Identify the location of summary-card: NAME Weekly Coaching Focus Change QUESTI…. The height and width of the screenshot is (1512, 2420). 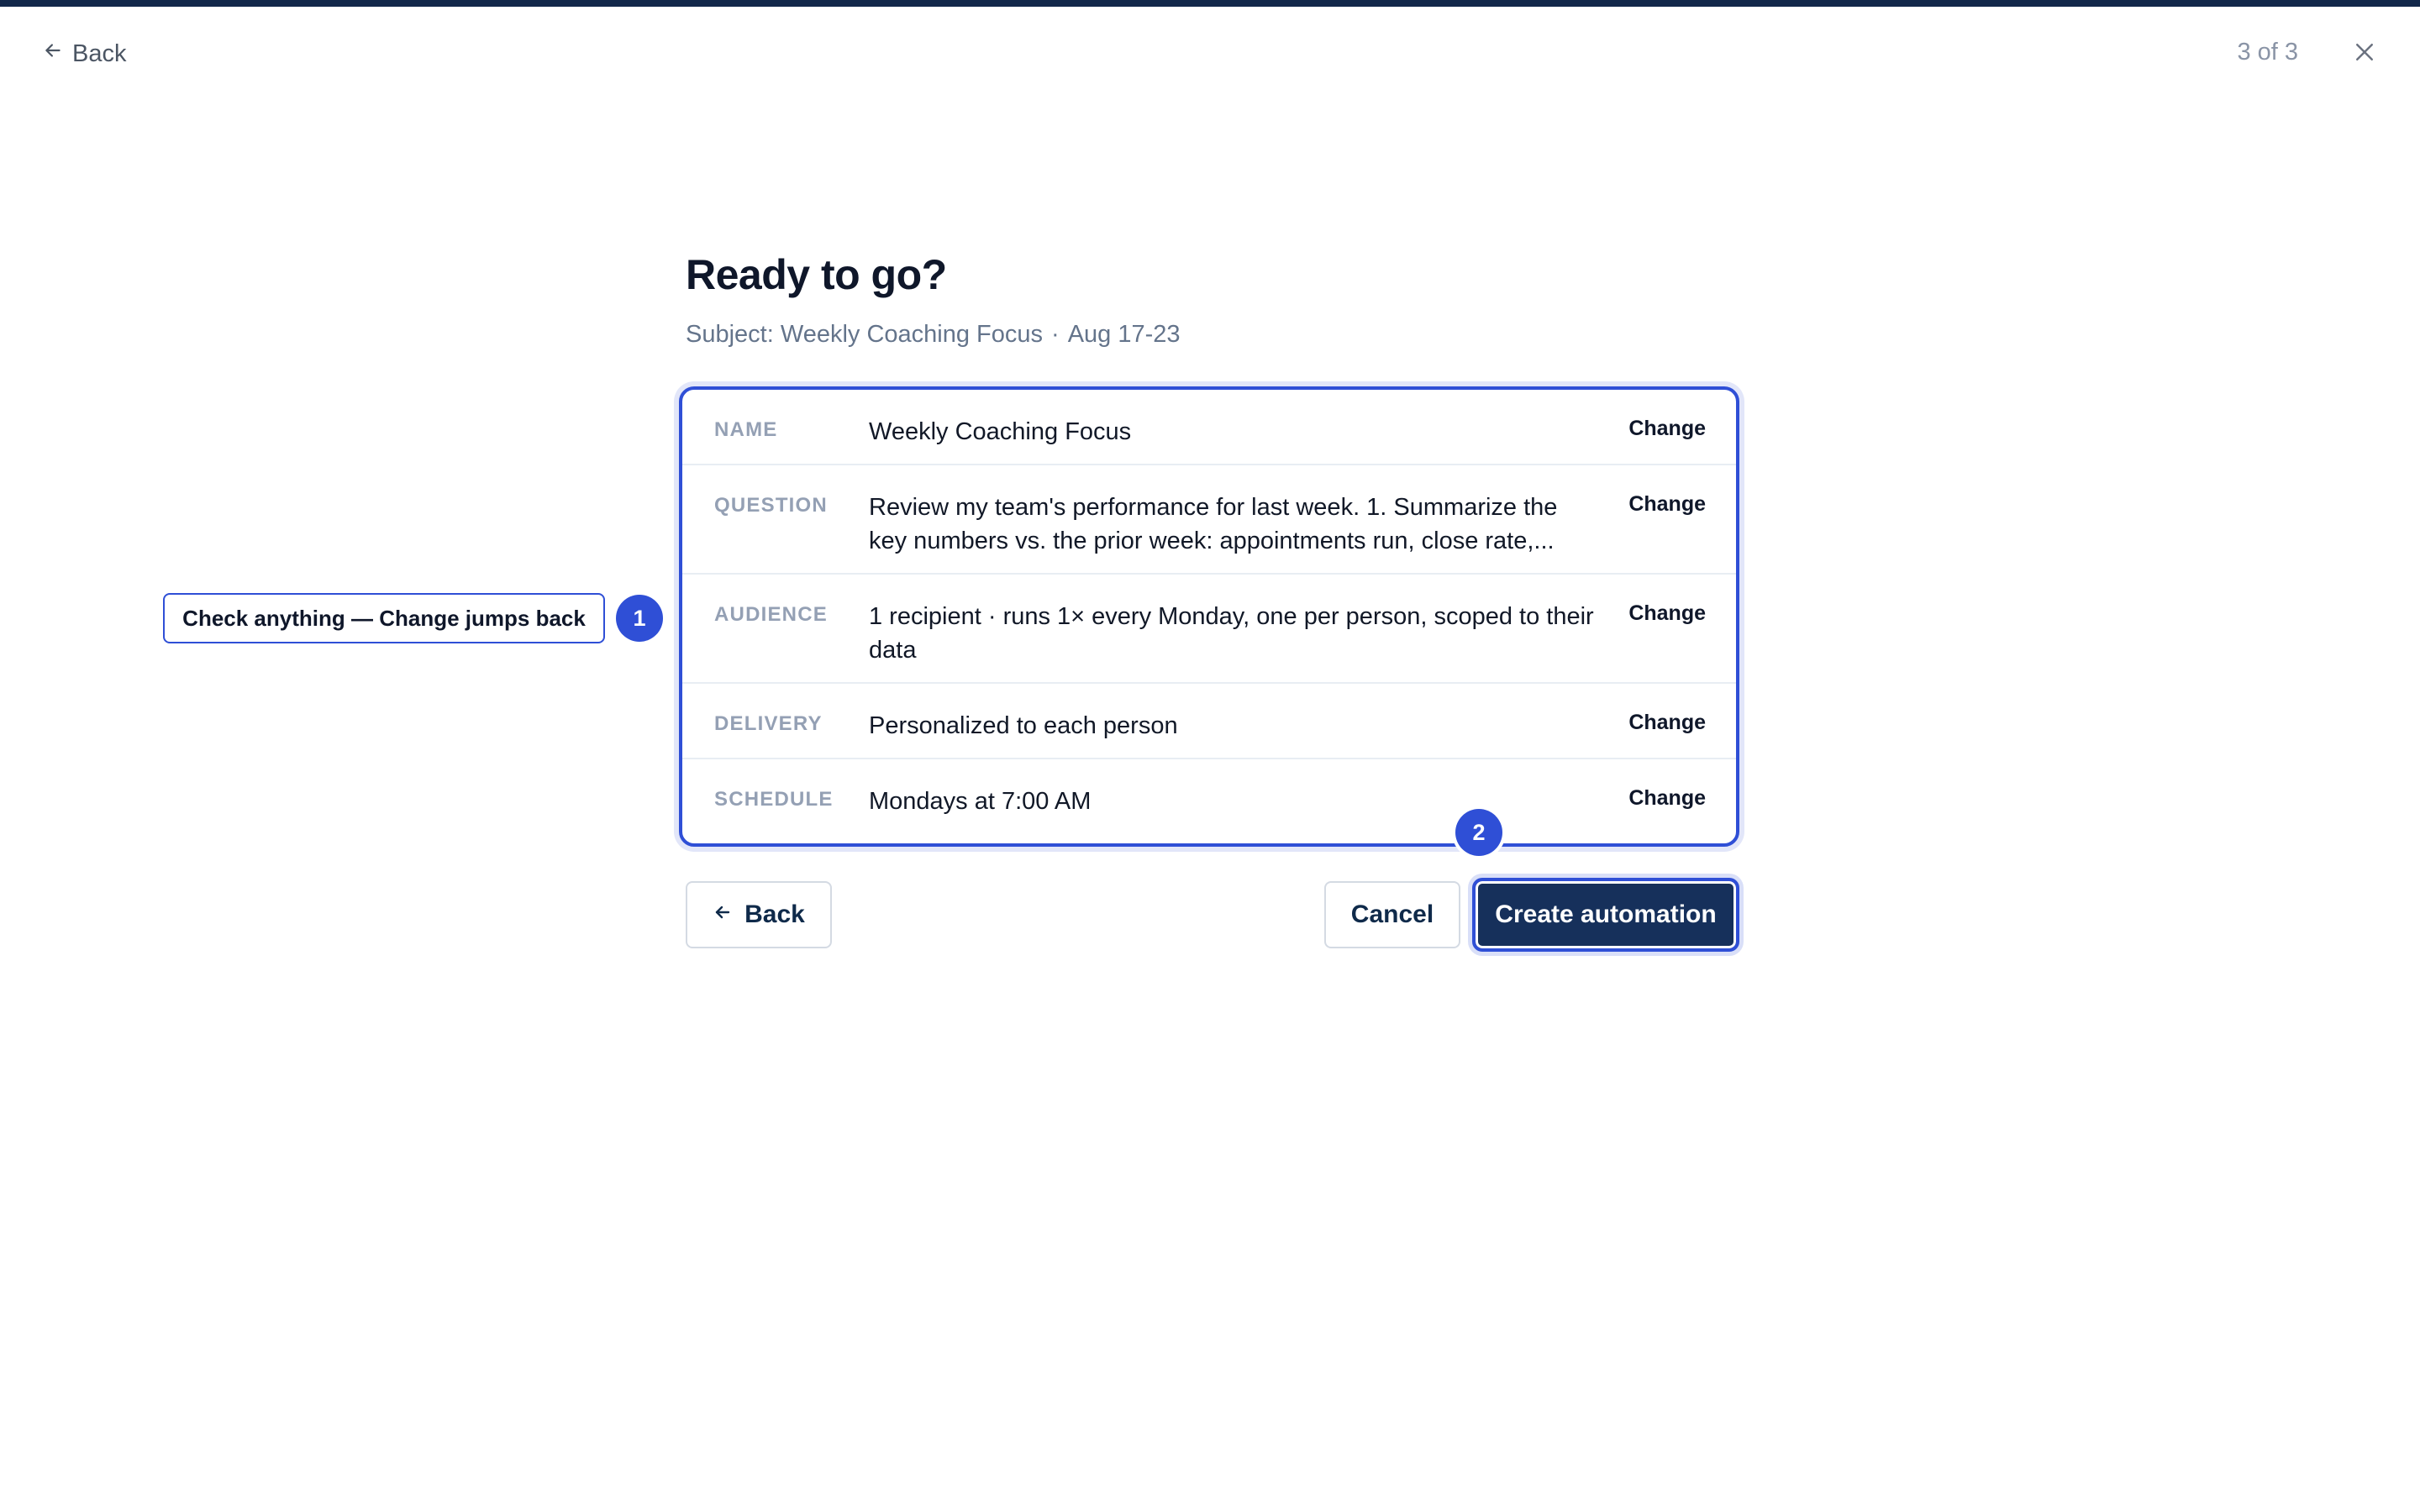
(1209, 616).